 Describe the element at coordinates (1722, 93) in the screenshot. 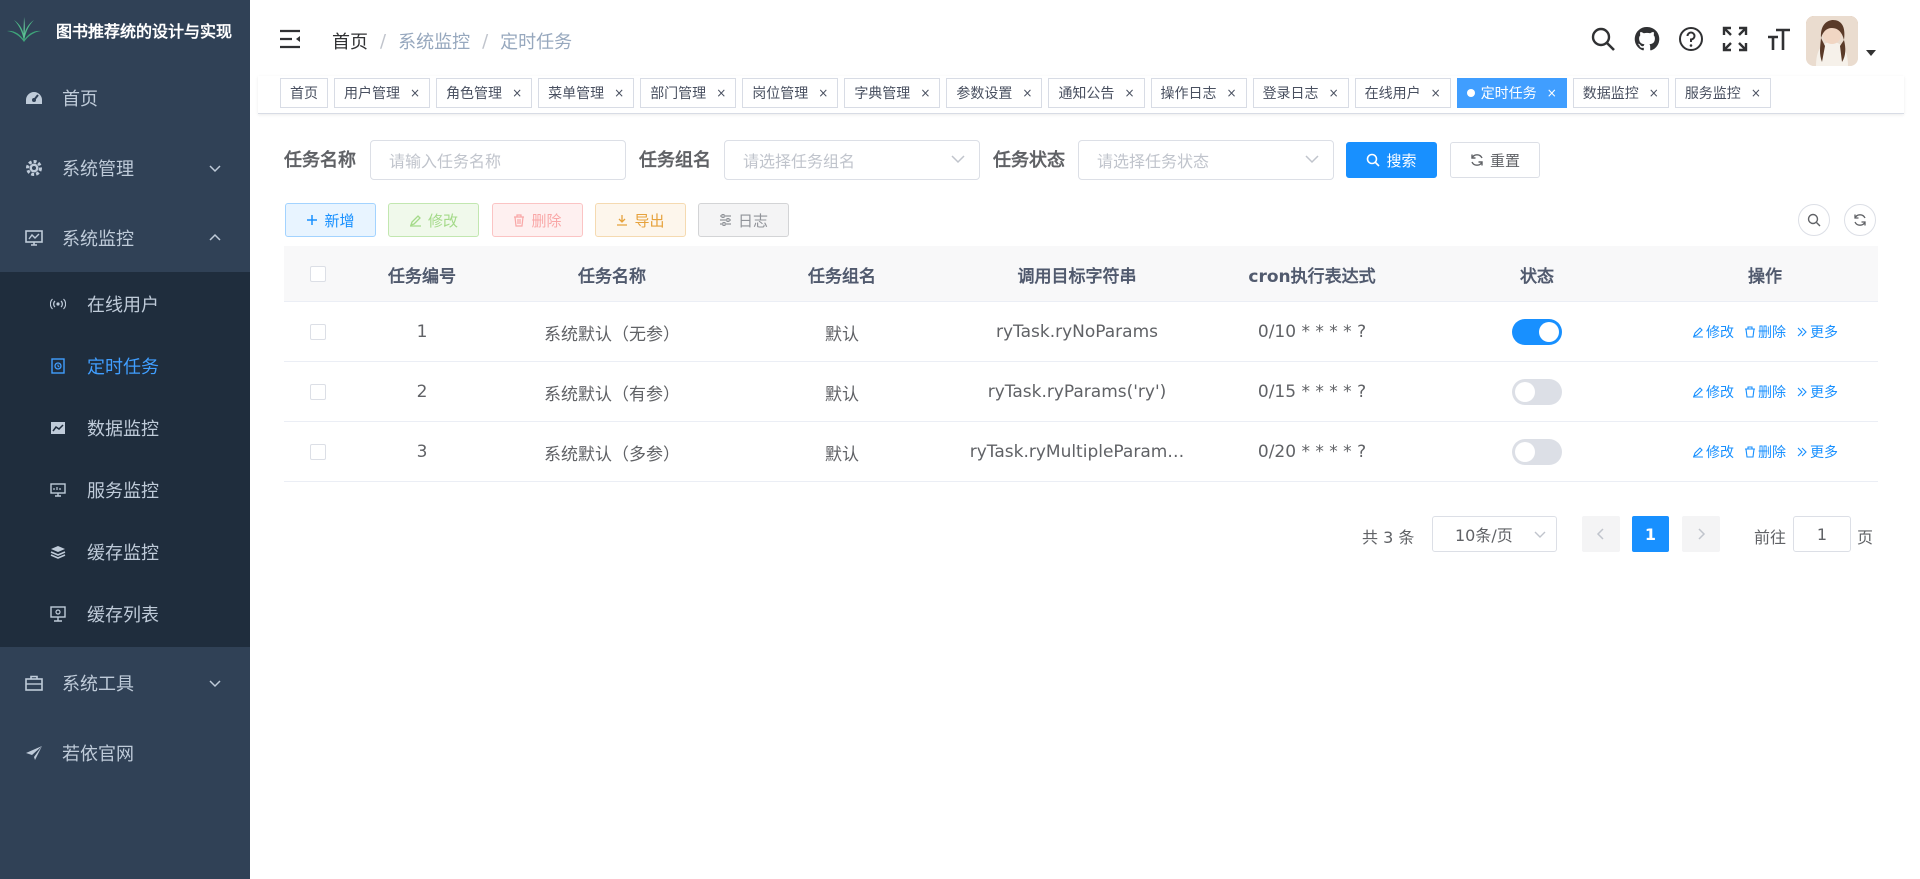

I see `tag-14: 服务监控 ×` at that location.